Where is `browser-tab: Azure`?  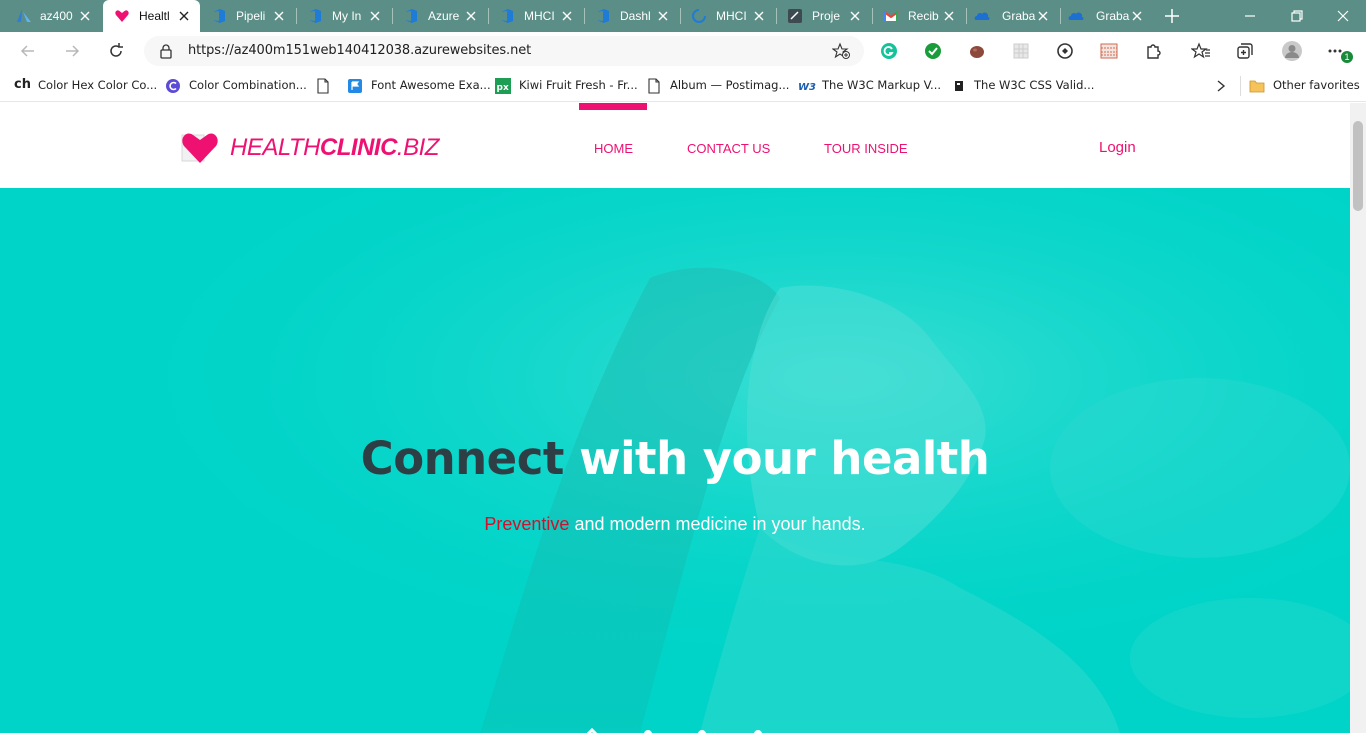 browser-tab: Azure is located at coordinates (440, 16).